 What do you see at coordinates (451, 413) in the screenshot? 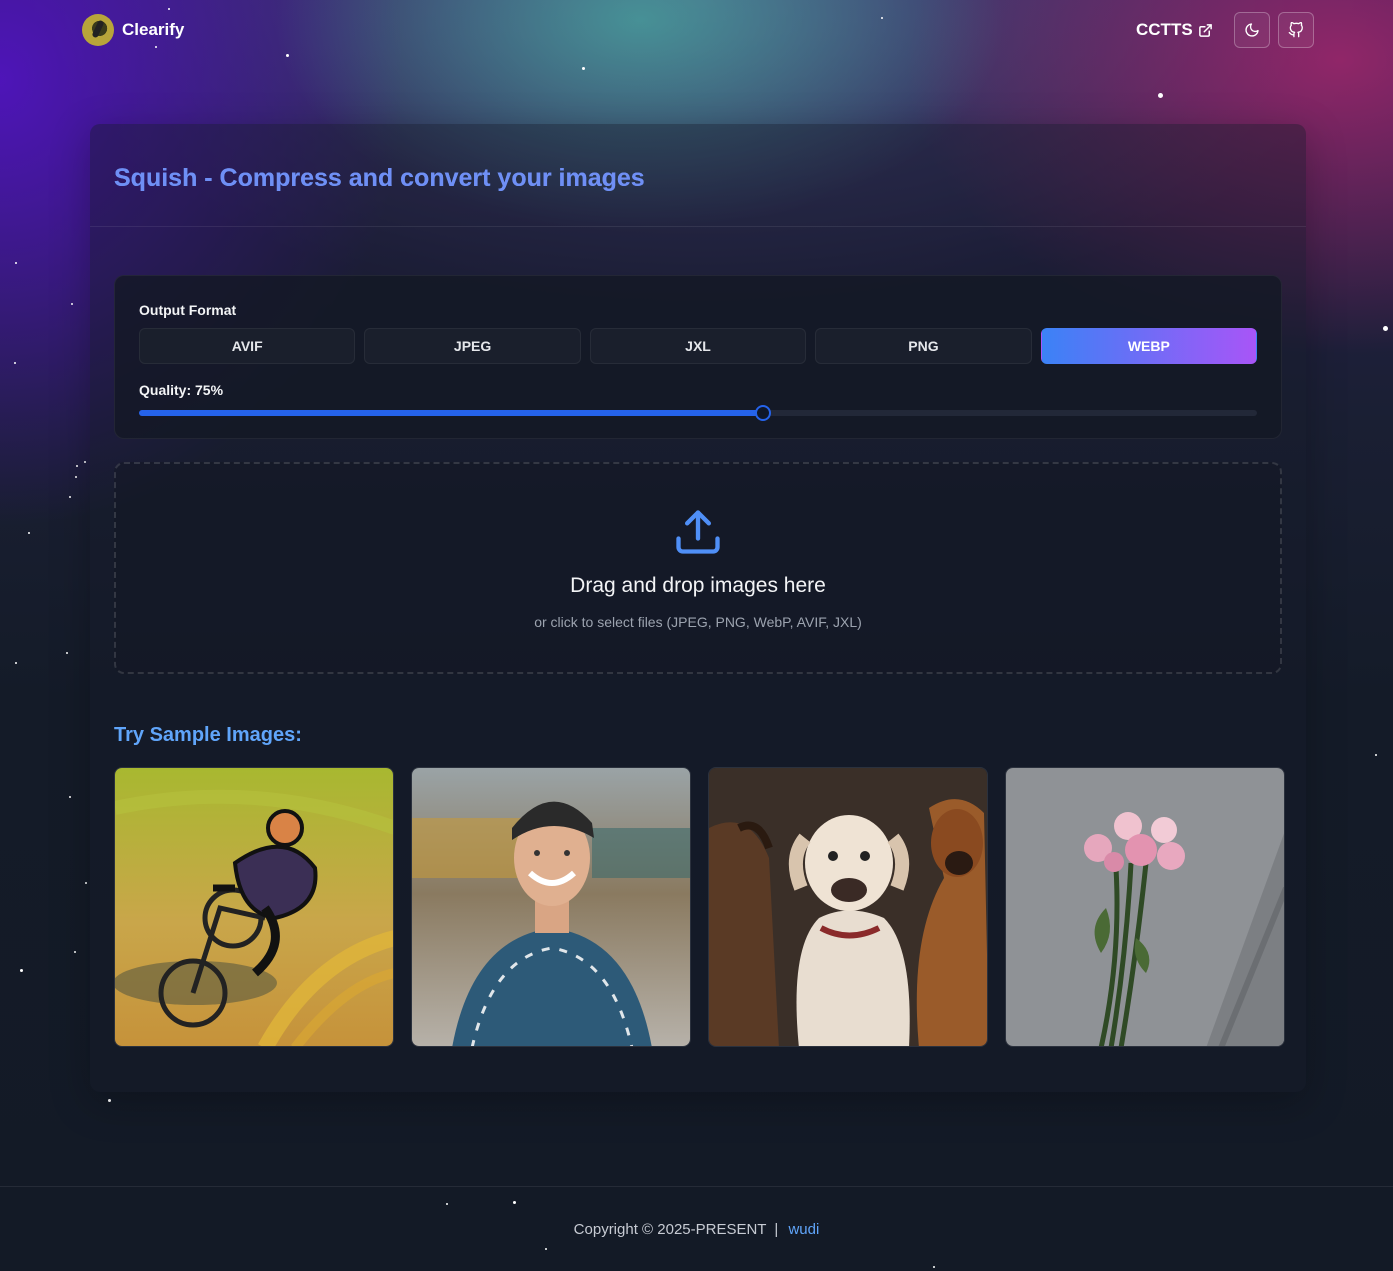
I see `quality-slider-fill` at bounding box center [451, 413].